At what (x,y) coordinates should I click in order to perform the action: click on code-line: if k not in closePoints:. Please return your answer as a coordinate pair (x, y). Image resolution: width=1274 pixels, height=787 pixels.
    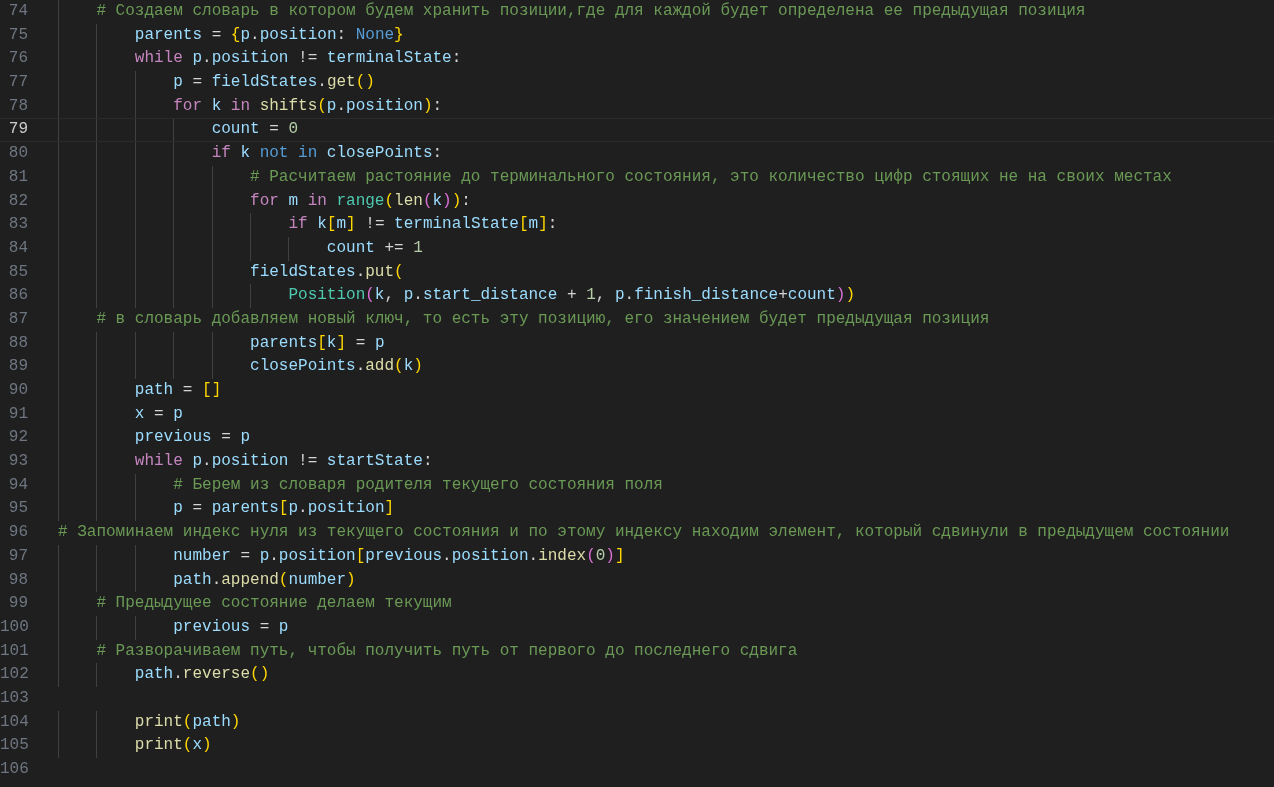
    Looking at the image, I should click on (326, 154).